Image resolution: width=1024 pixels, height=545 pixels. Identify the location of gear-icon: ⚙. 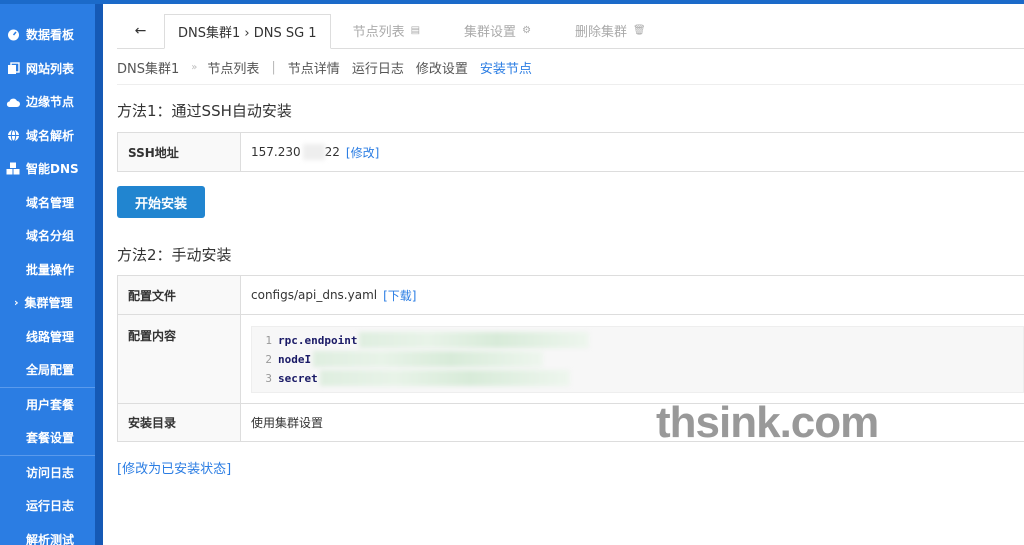
(527, 30).